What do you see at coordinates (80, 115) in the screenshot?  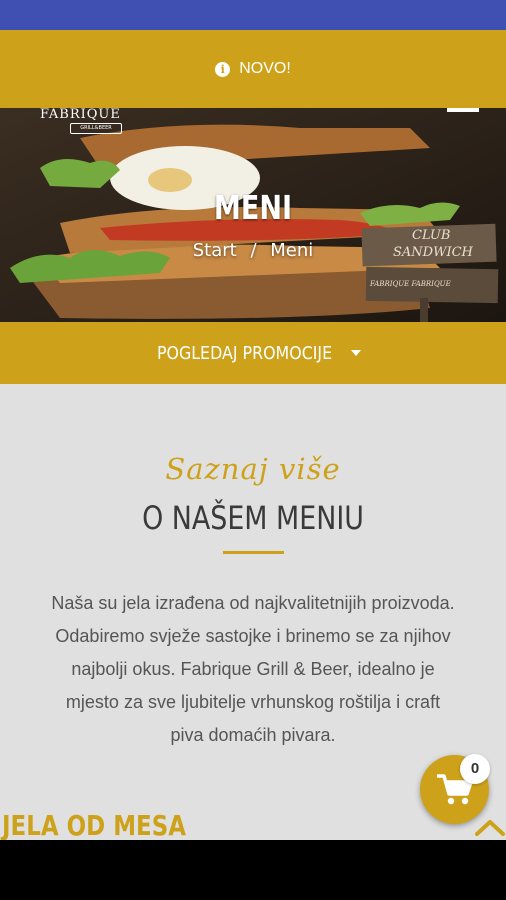 I see `restaurant-logo: FABRIQUE` at bounding box center [80, 115].